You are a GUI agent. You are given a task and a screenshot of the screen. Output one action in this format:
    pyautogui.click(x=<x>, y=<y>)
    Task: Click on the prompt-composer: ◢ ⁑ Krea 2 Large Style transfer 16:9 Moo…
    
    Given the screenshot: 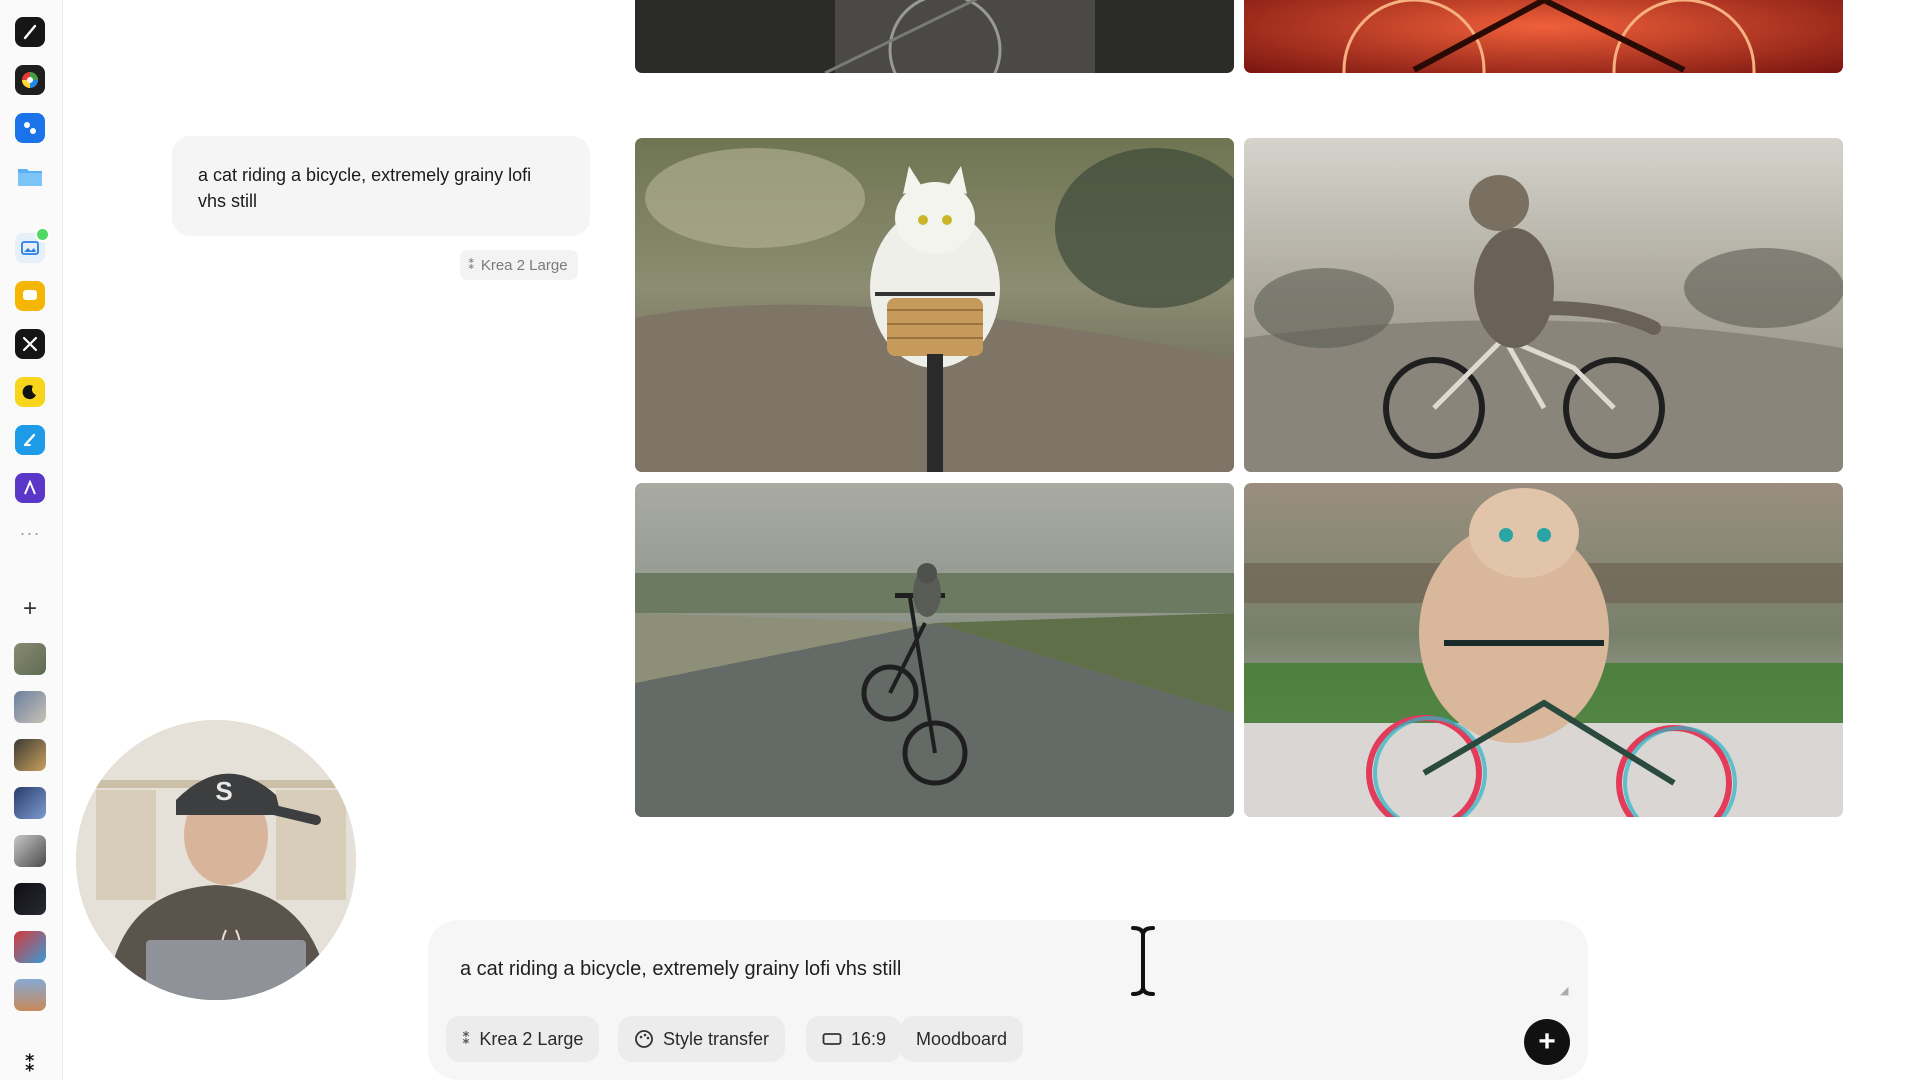 What is the action you would take?
    pyautogui.click(x=1008, y=1000)
    